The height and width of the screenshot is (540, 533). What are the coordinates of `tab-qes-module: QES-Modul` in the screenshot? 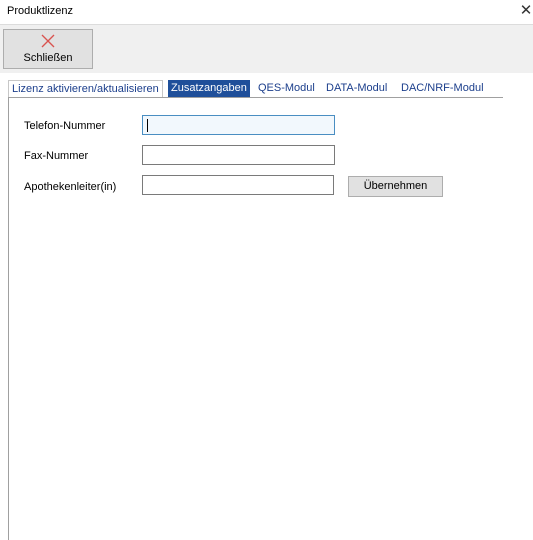 It's located at (286, 88).